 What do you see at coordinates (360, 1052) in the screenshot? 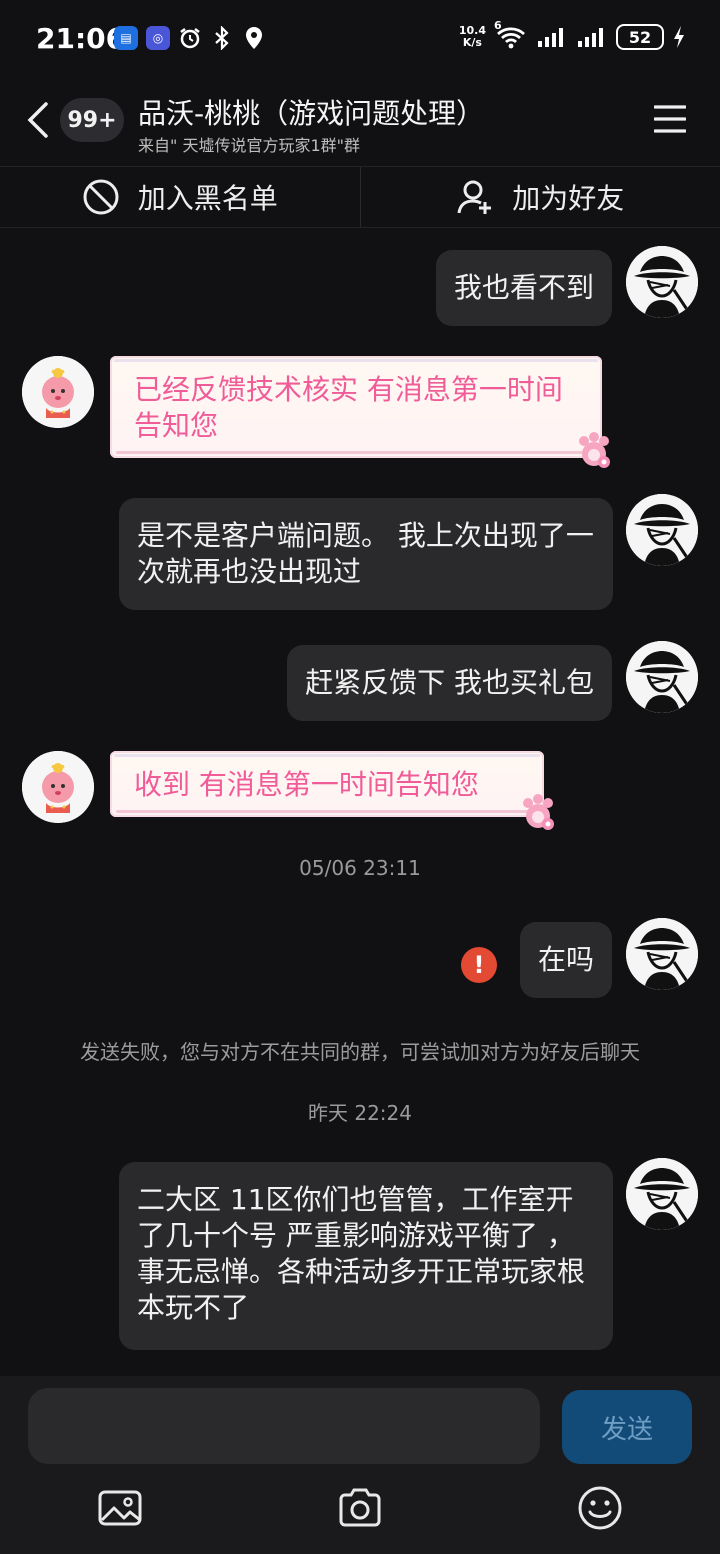
I see `system-note: 发送失败，您与对方不在共同的群，可尝试加对方为好友后聊天` at bounding box center [360, 1052].